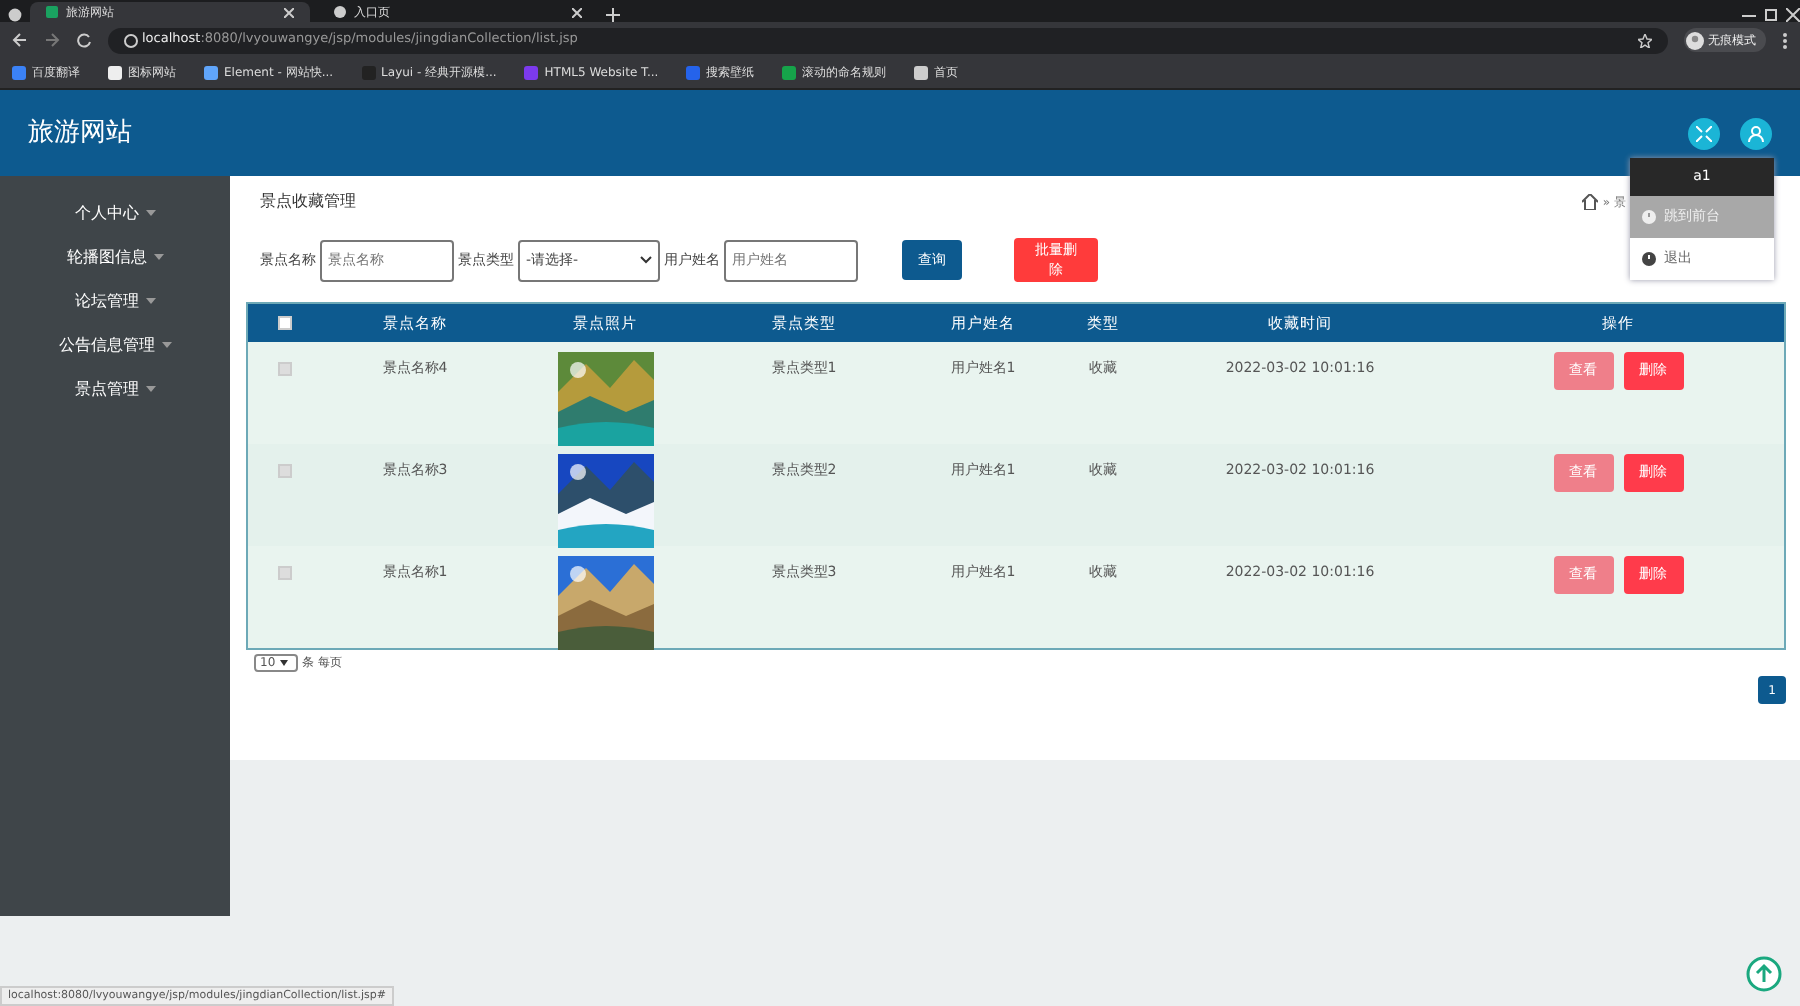 The width and height of the screenshot is (1800, 1006). I want to click on expand-icon, so click(1704, 133).